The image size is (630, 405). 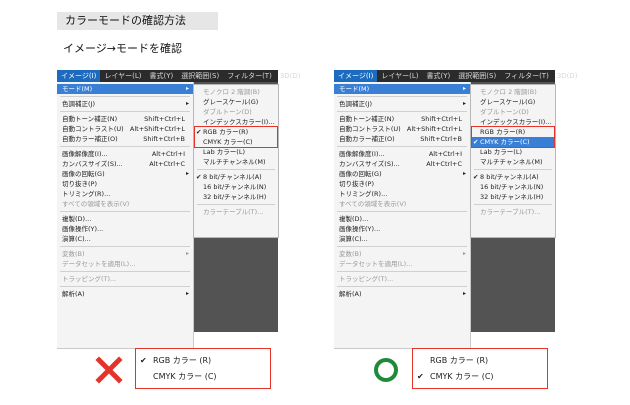 What do you see at coordinates (478, 361) in the screenshot?
I see `callout-item: RGB カラー (R)` at bounding box center [478, 361].